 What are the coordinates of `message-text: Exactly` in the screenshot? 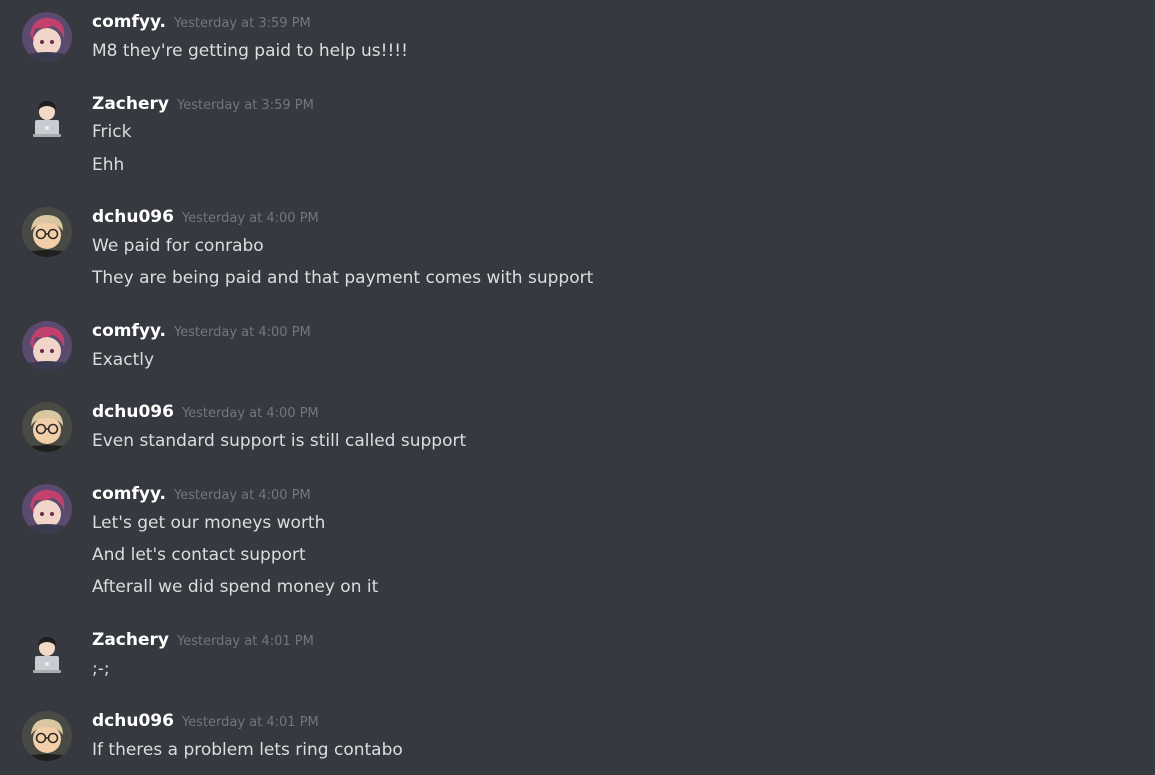 It's located at (123, 360).